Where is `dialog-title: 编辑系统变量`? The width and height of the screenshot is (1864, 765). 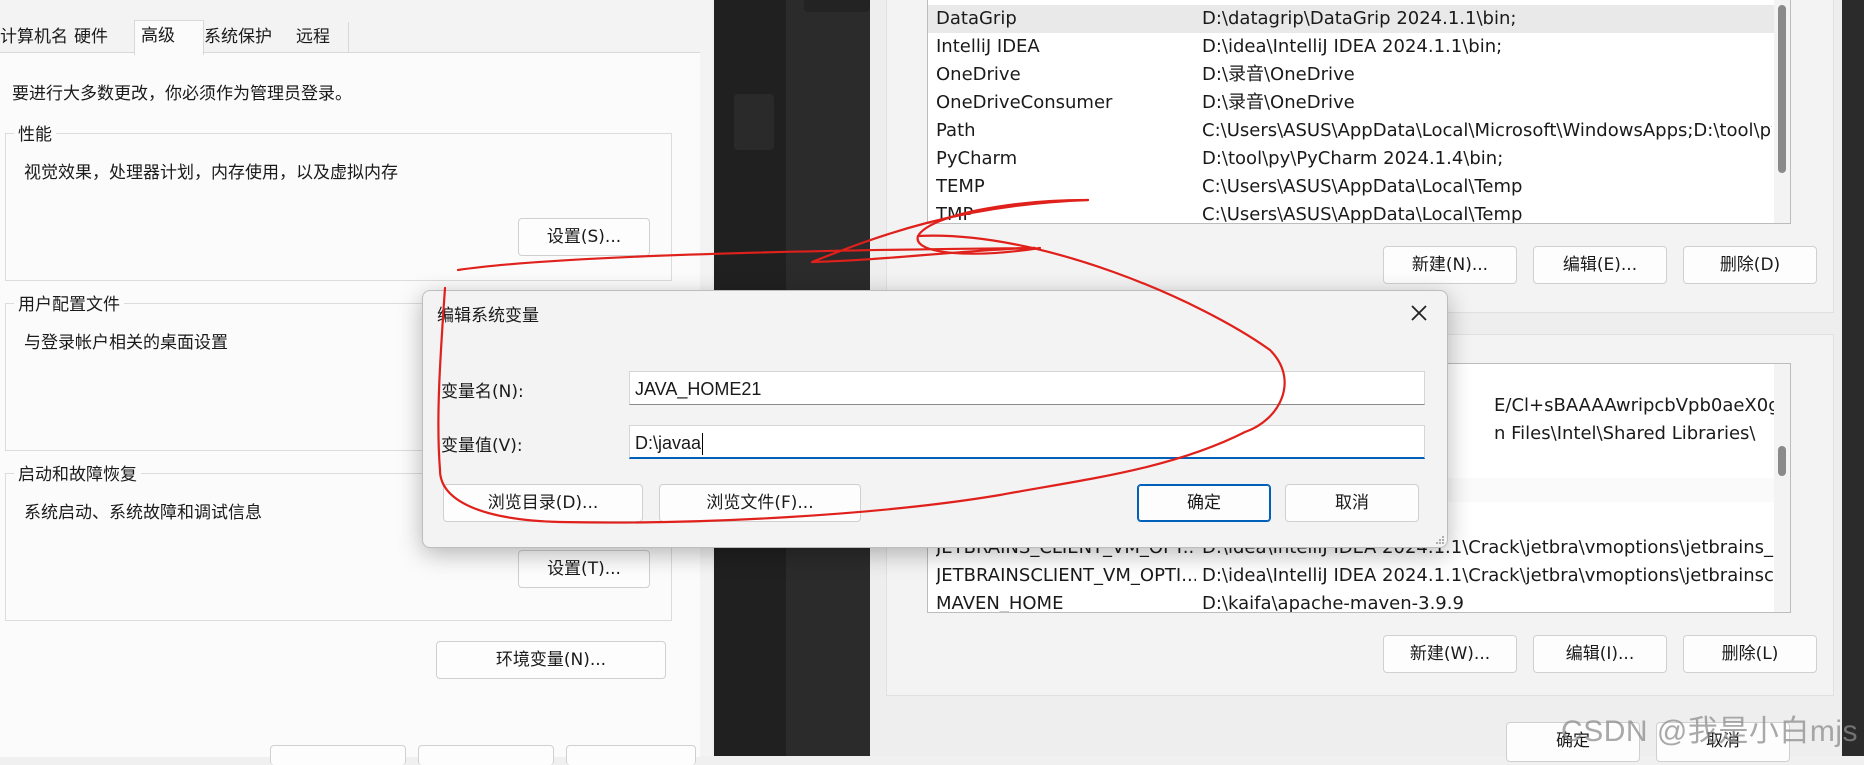 dialog-title: 编辑系统变量 is located at coordinates (488, 316).